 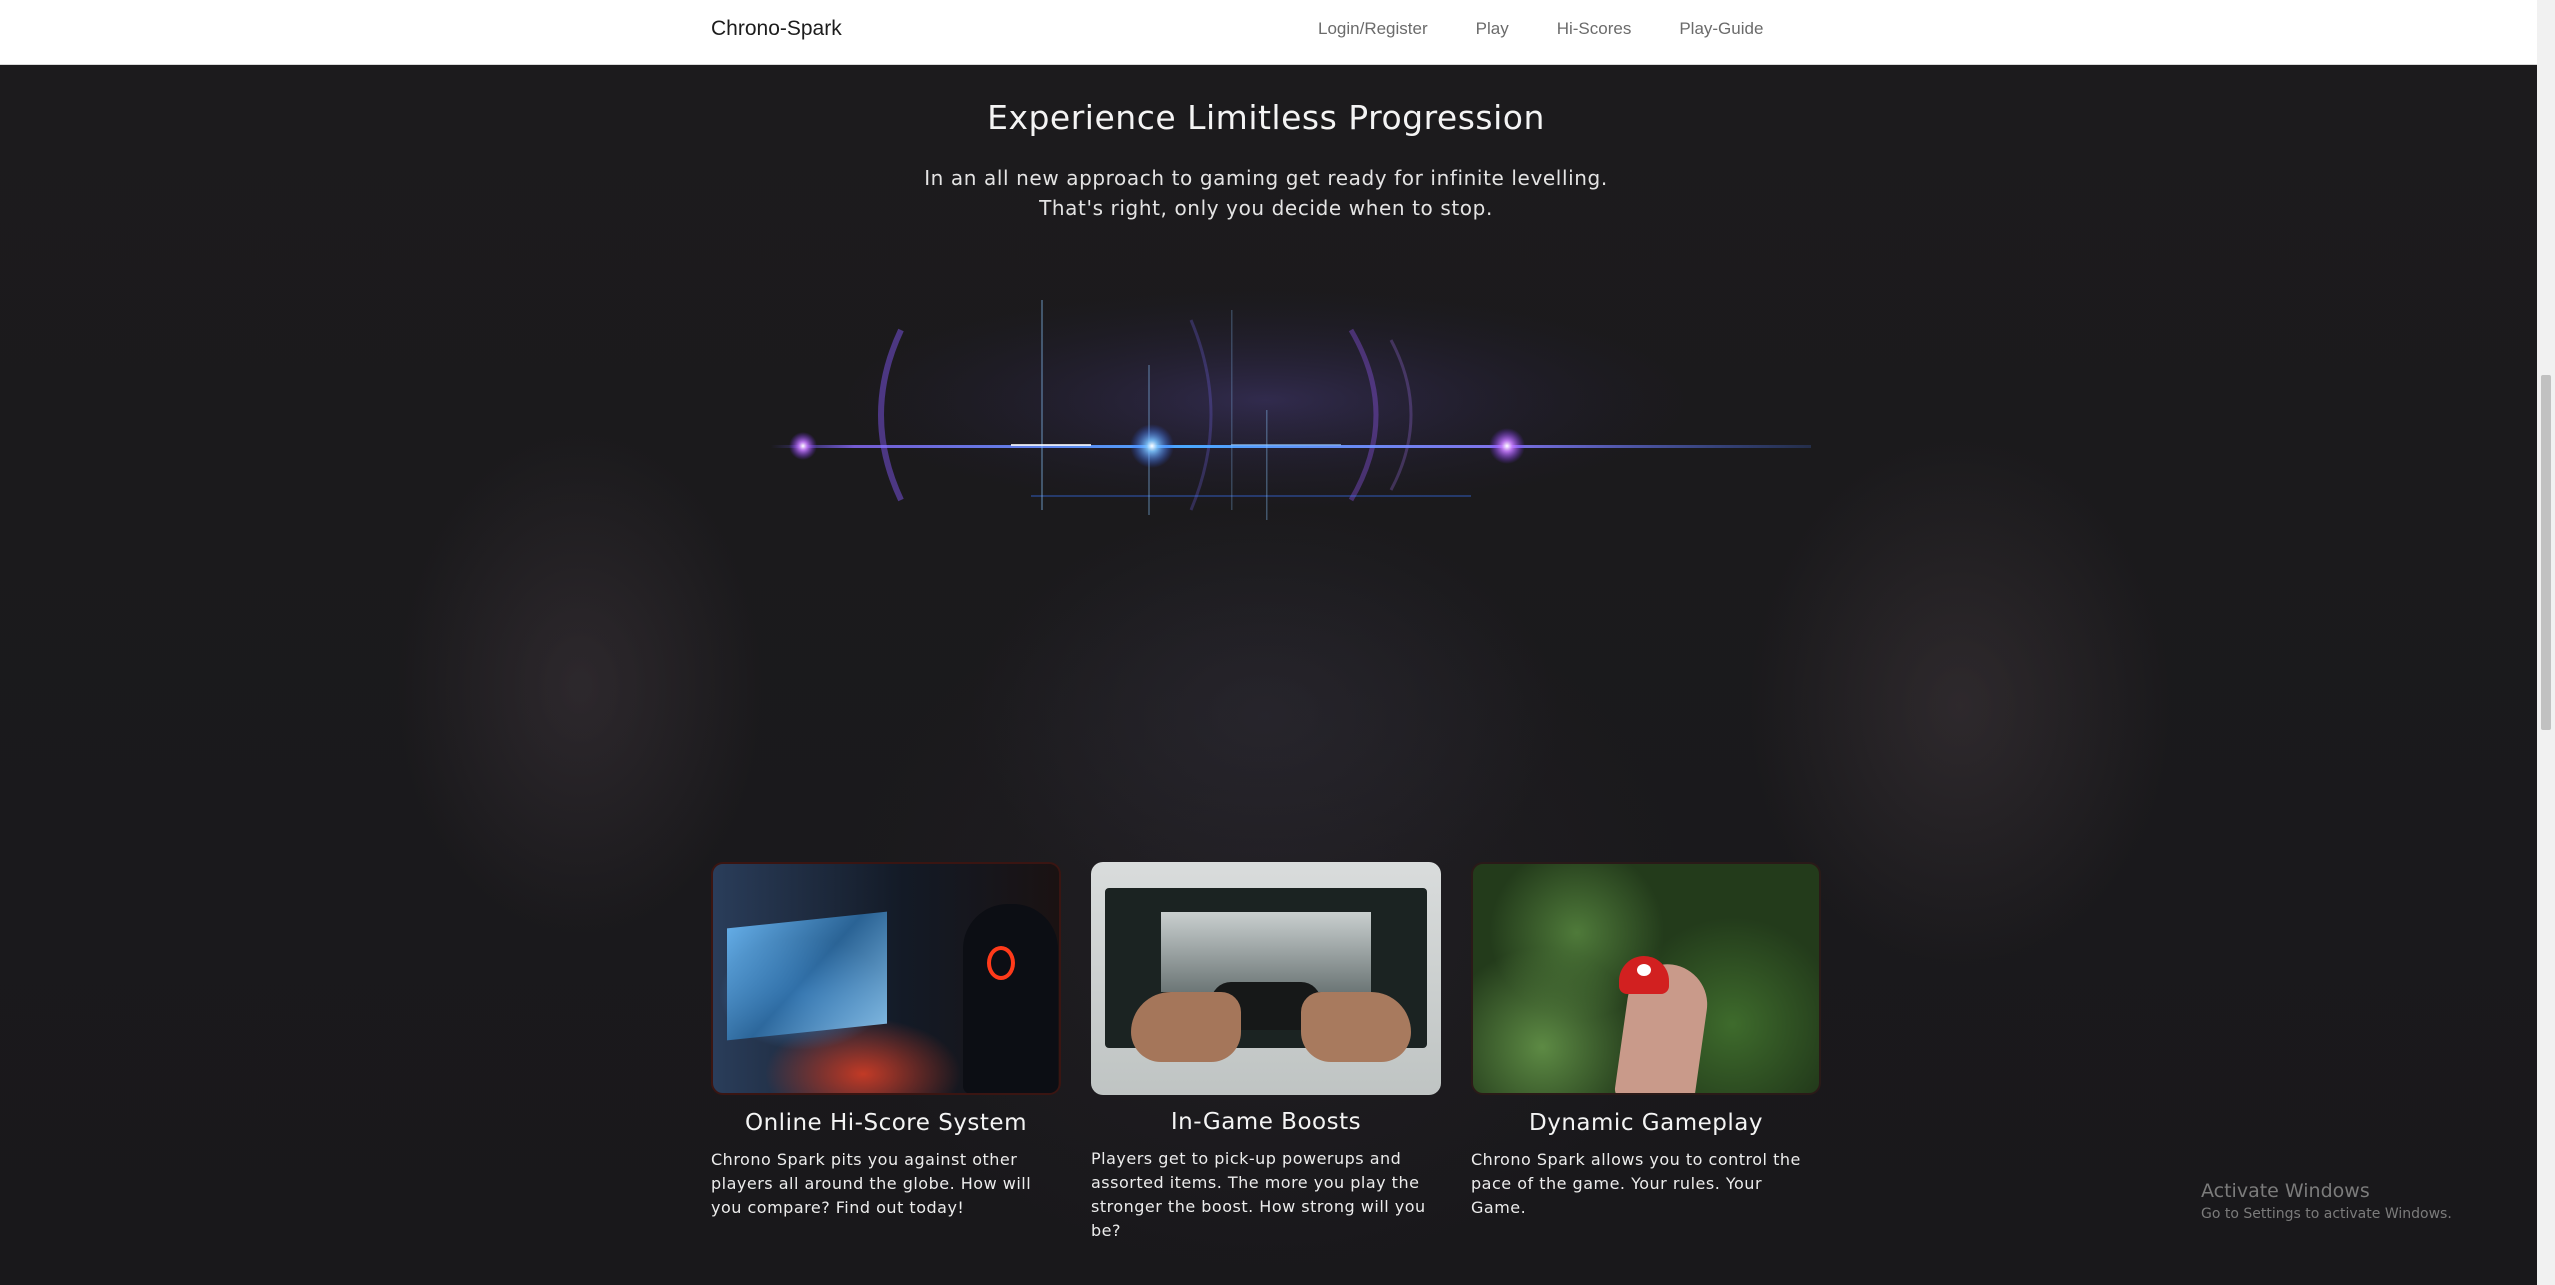 What do you see at coordinates (1266, 952) in the screenshot?
I see `monitor-screen` at bounding box center [1266, 952].